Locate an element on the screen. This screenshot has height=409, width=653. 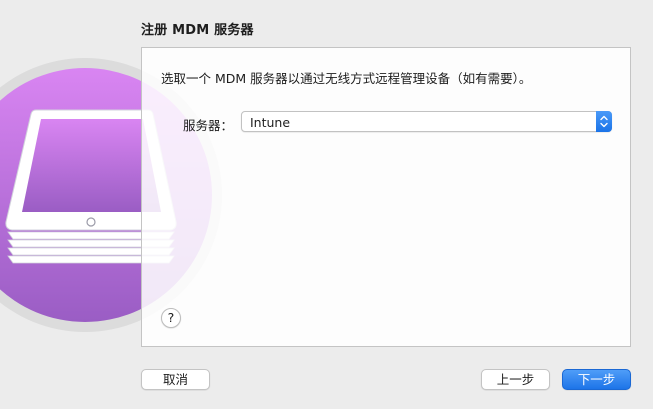
next-button: 下一步 is located at coordinates (596, 379).